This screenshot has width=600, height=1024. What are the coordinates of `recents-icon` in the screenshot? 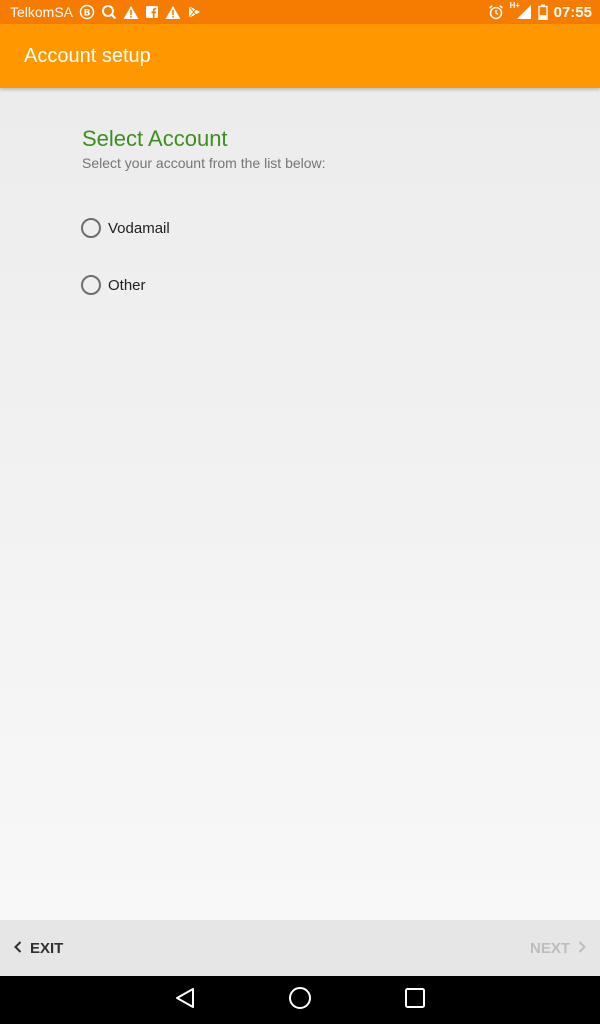 It's located at (415, 1000).